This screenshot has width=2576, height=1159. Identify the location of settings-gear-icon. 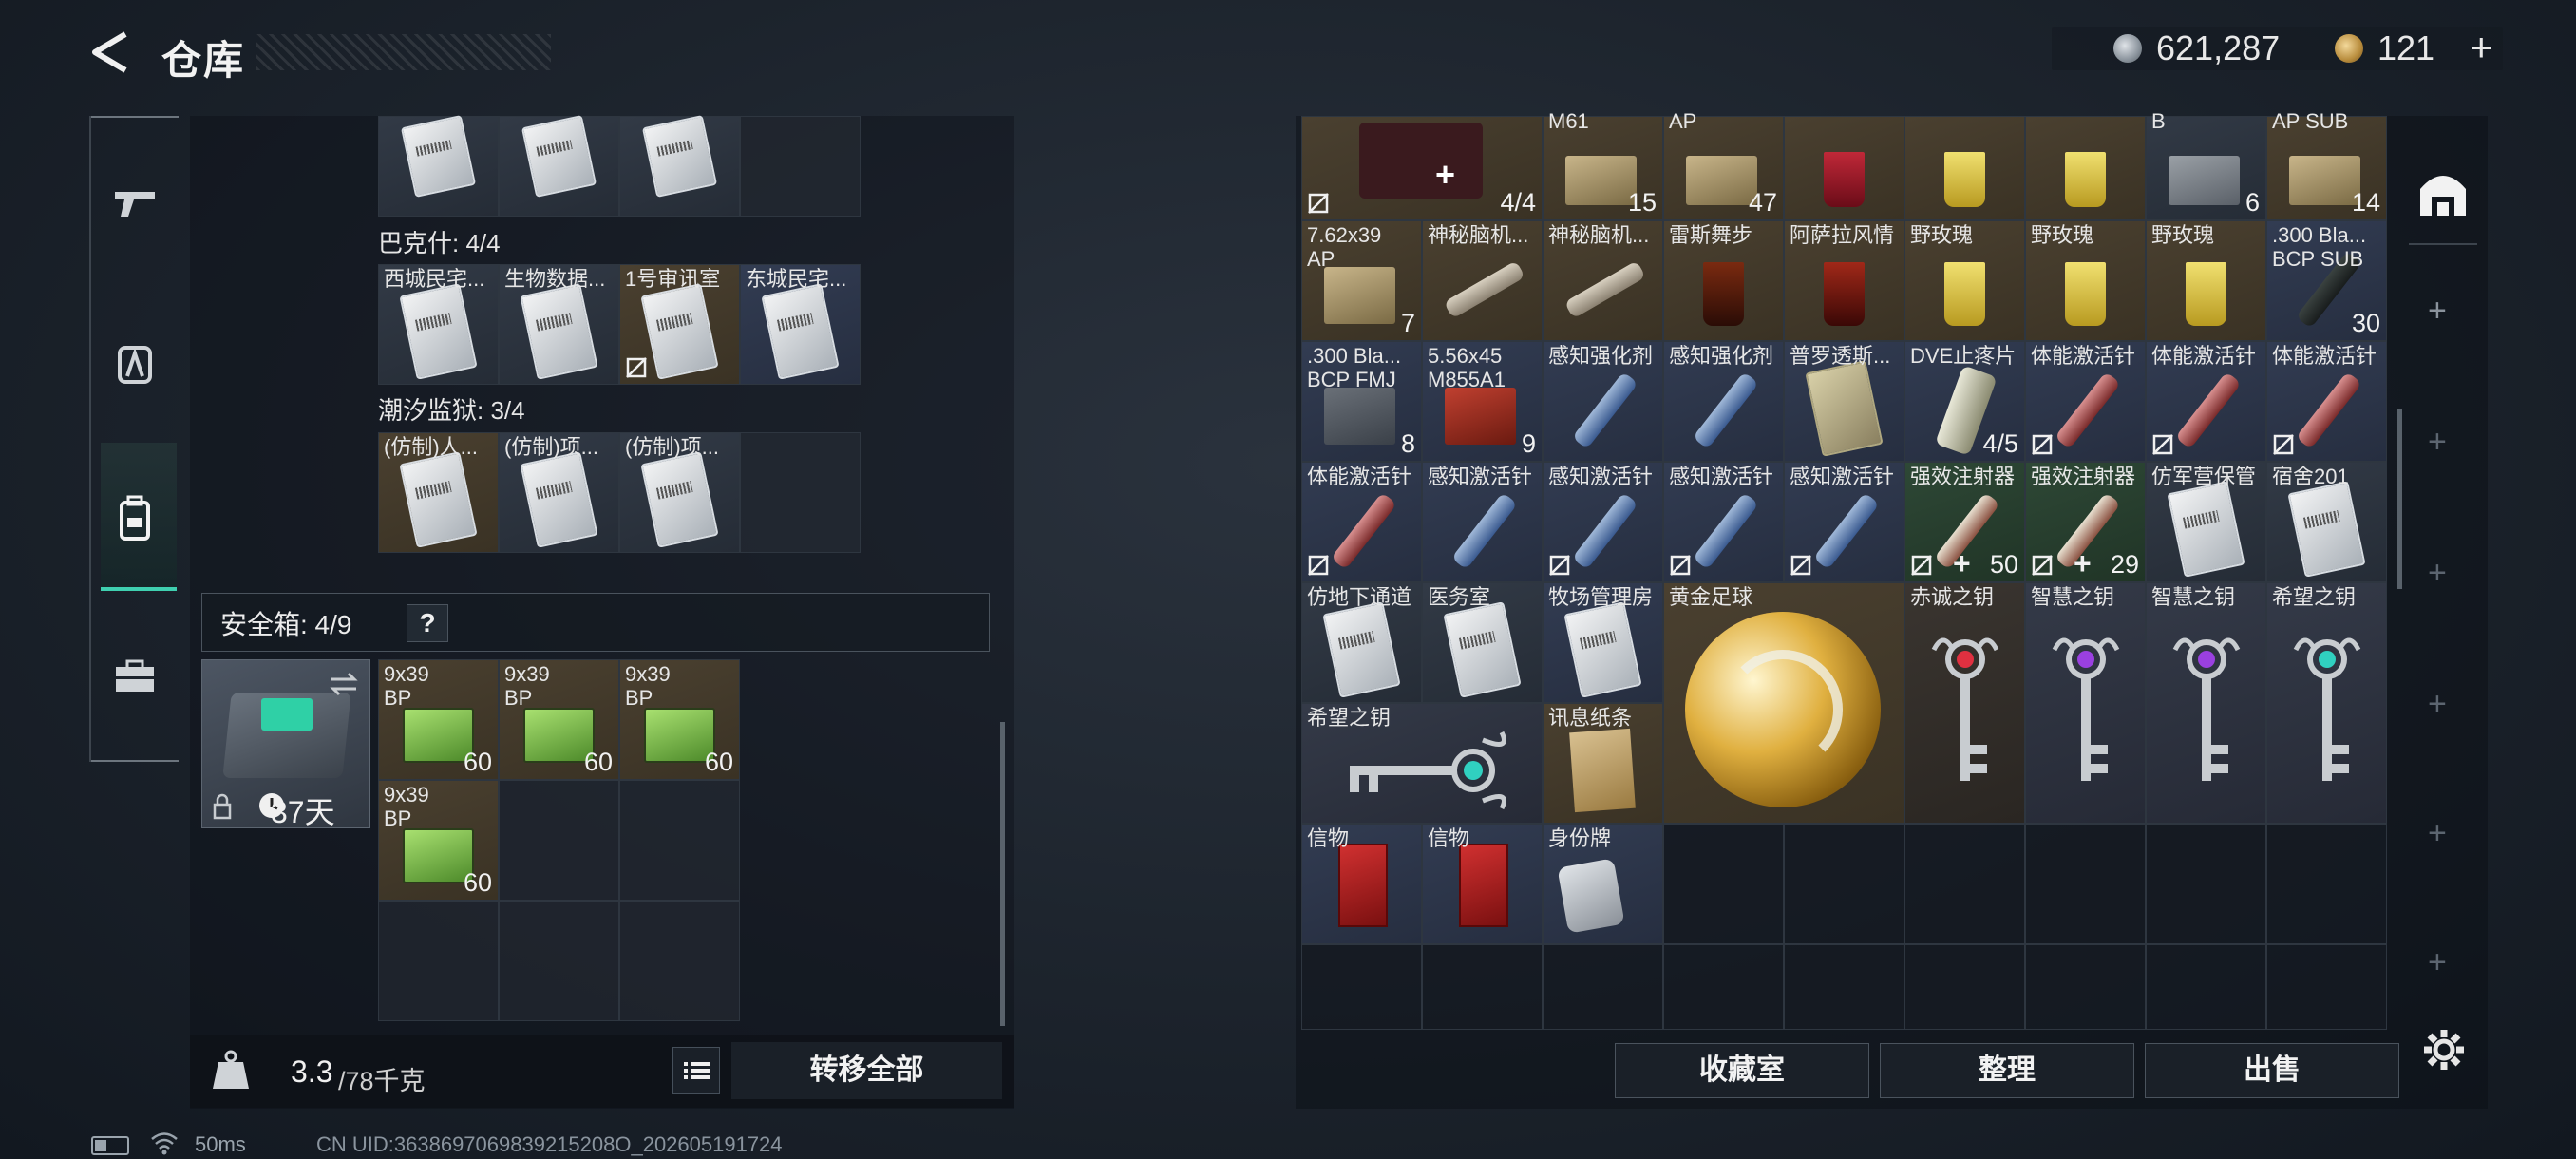
(2444, 1050).